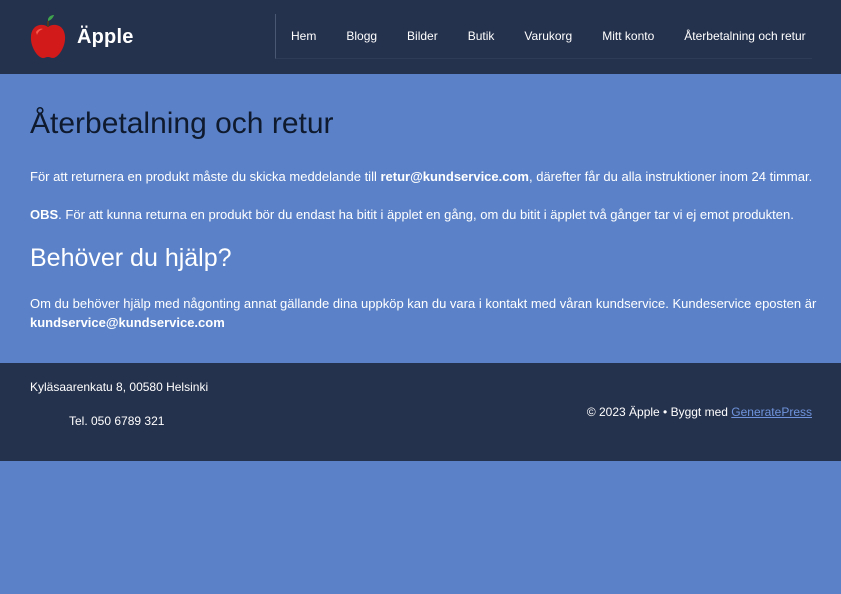  Describe the element at coordinates (548, 36) in the screenshot. I see `nav-item-varukorg: Varukorg` at that location.